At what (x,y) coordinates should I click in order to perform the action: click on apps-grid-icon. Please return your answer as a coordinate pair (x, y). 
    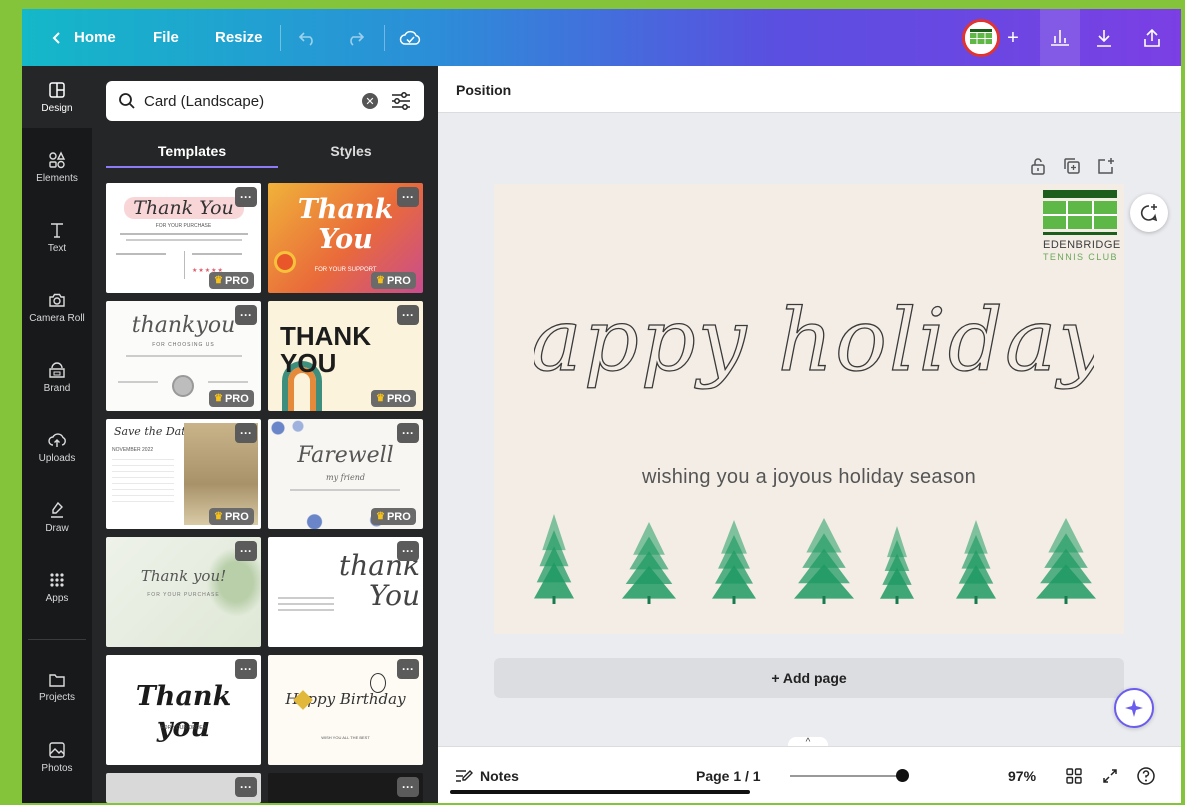
    Looking at the image, I should click on (57, 579).